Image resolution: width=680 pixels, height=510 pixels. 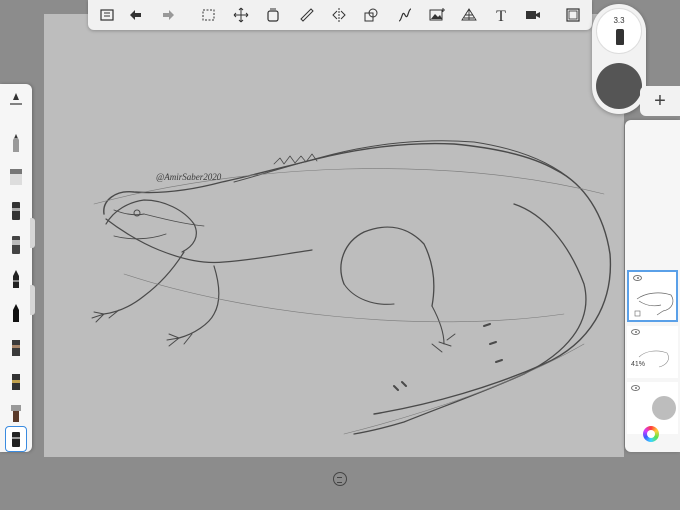 What do you see at coordinates (664, 408) in the screenshot?
I see `background-color-swatch` at bounding box center [664, 408].